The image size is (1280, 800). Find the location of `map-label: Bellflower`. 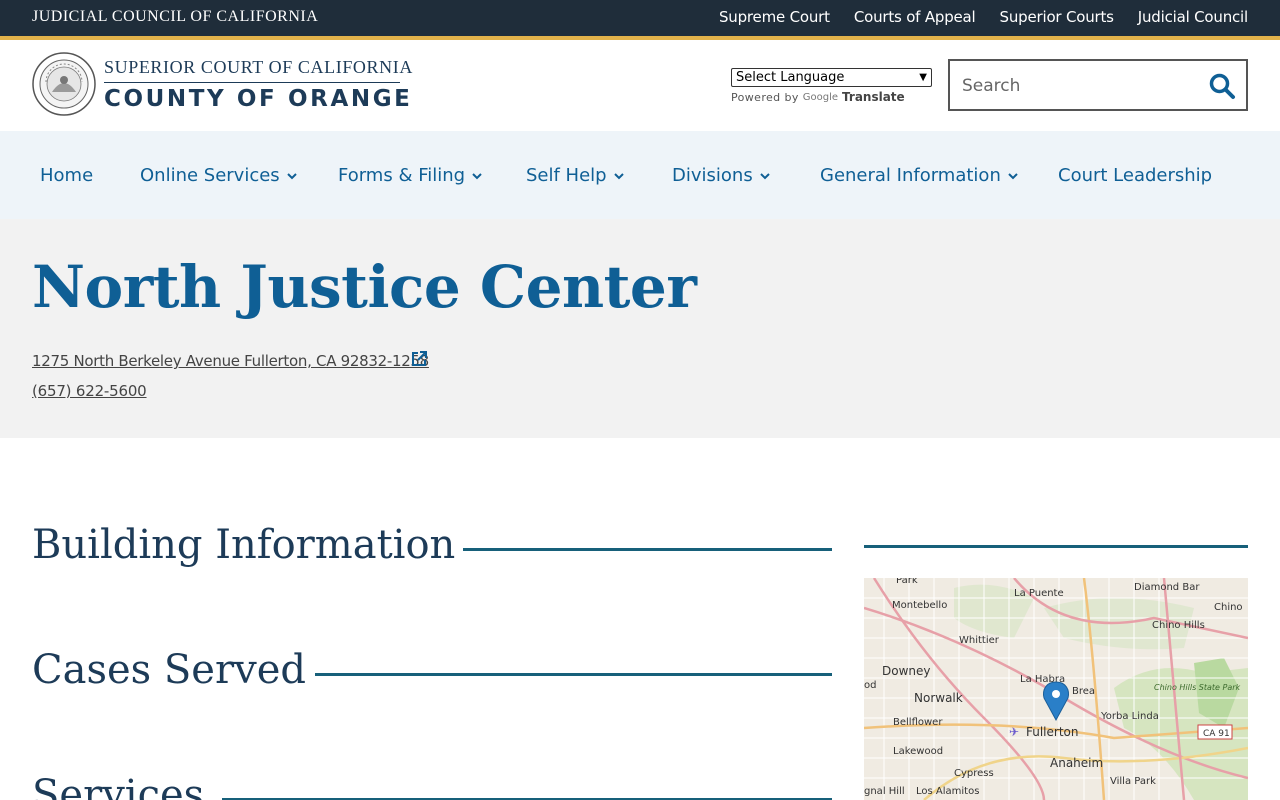

map-label: Bellflower is located at coordinates (918, 722).